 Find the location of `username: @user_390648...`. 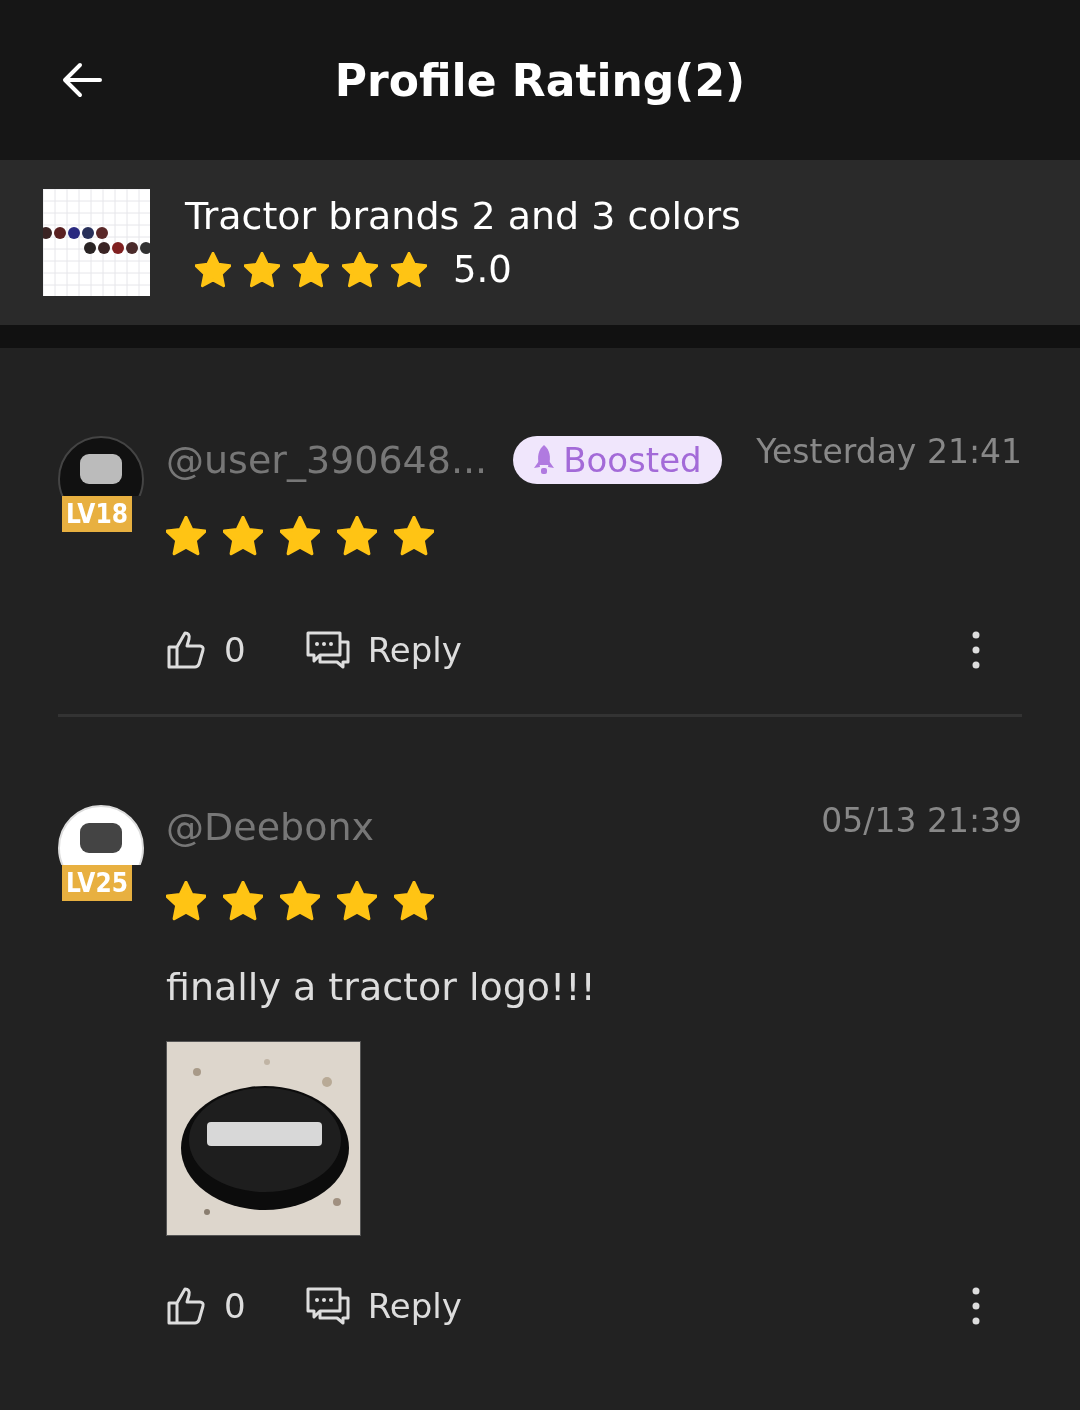

username: @user_390648... is located at coordinates (327, 460).